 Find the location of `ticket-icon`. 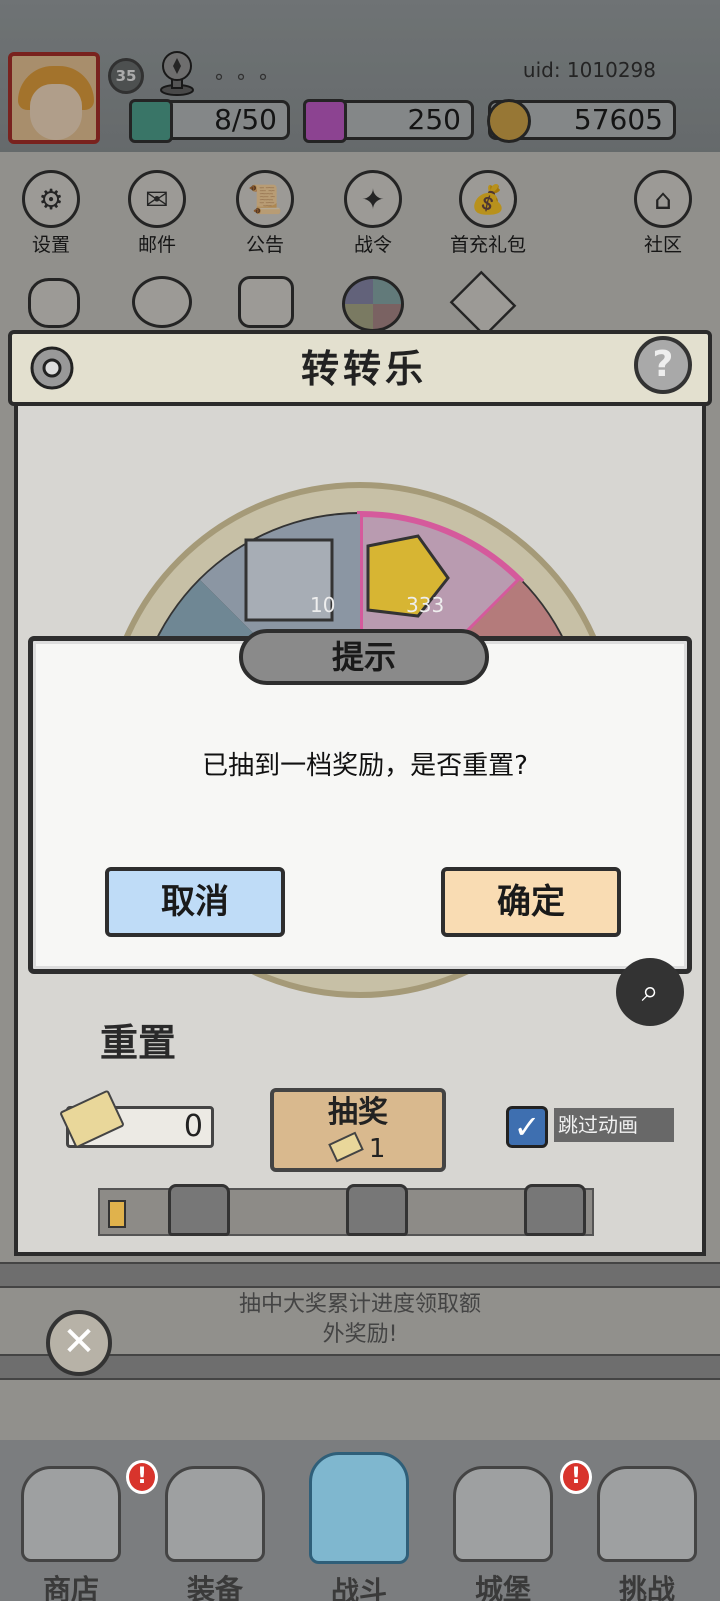

ticket-icon is located at coordinates (345, 1147).